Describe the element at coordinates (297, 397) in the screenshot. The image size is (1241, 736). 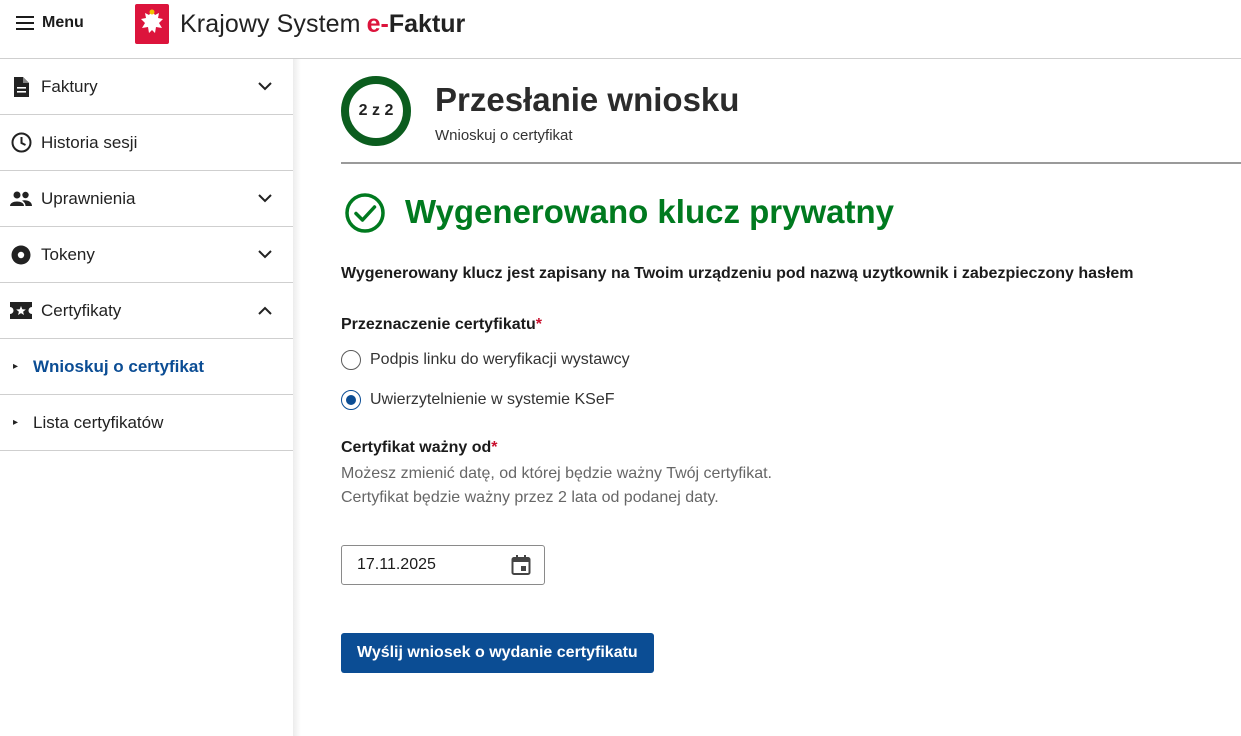
I see `sidebar-shadow` at that location.